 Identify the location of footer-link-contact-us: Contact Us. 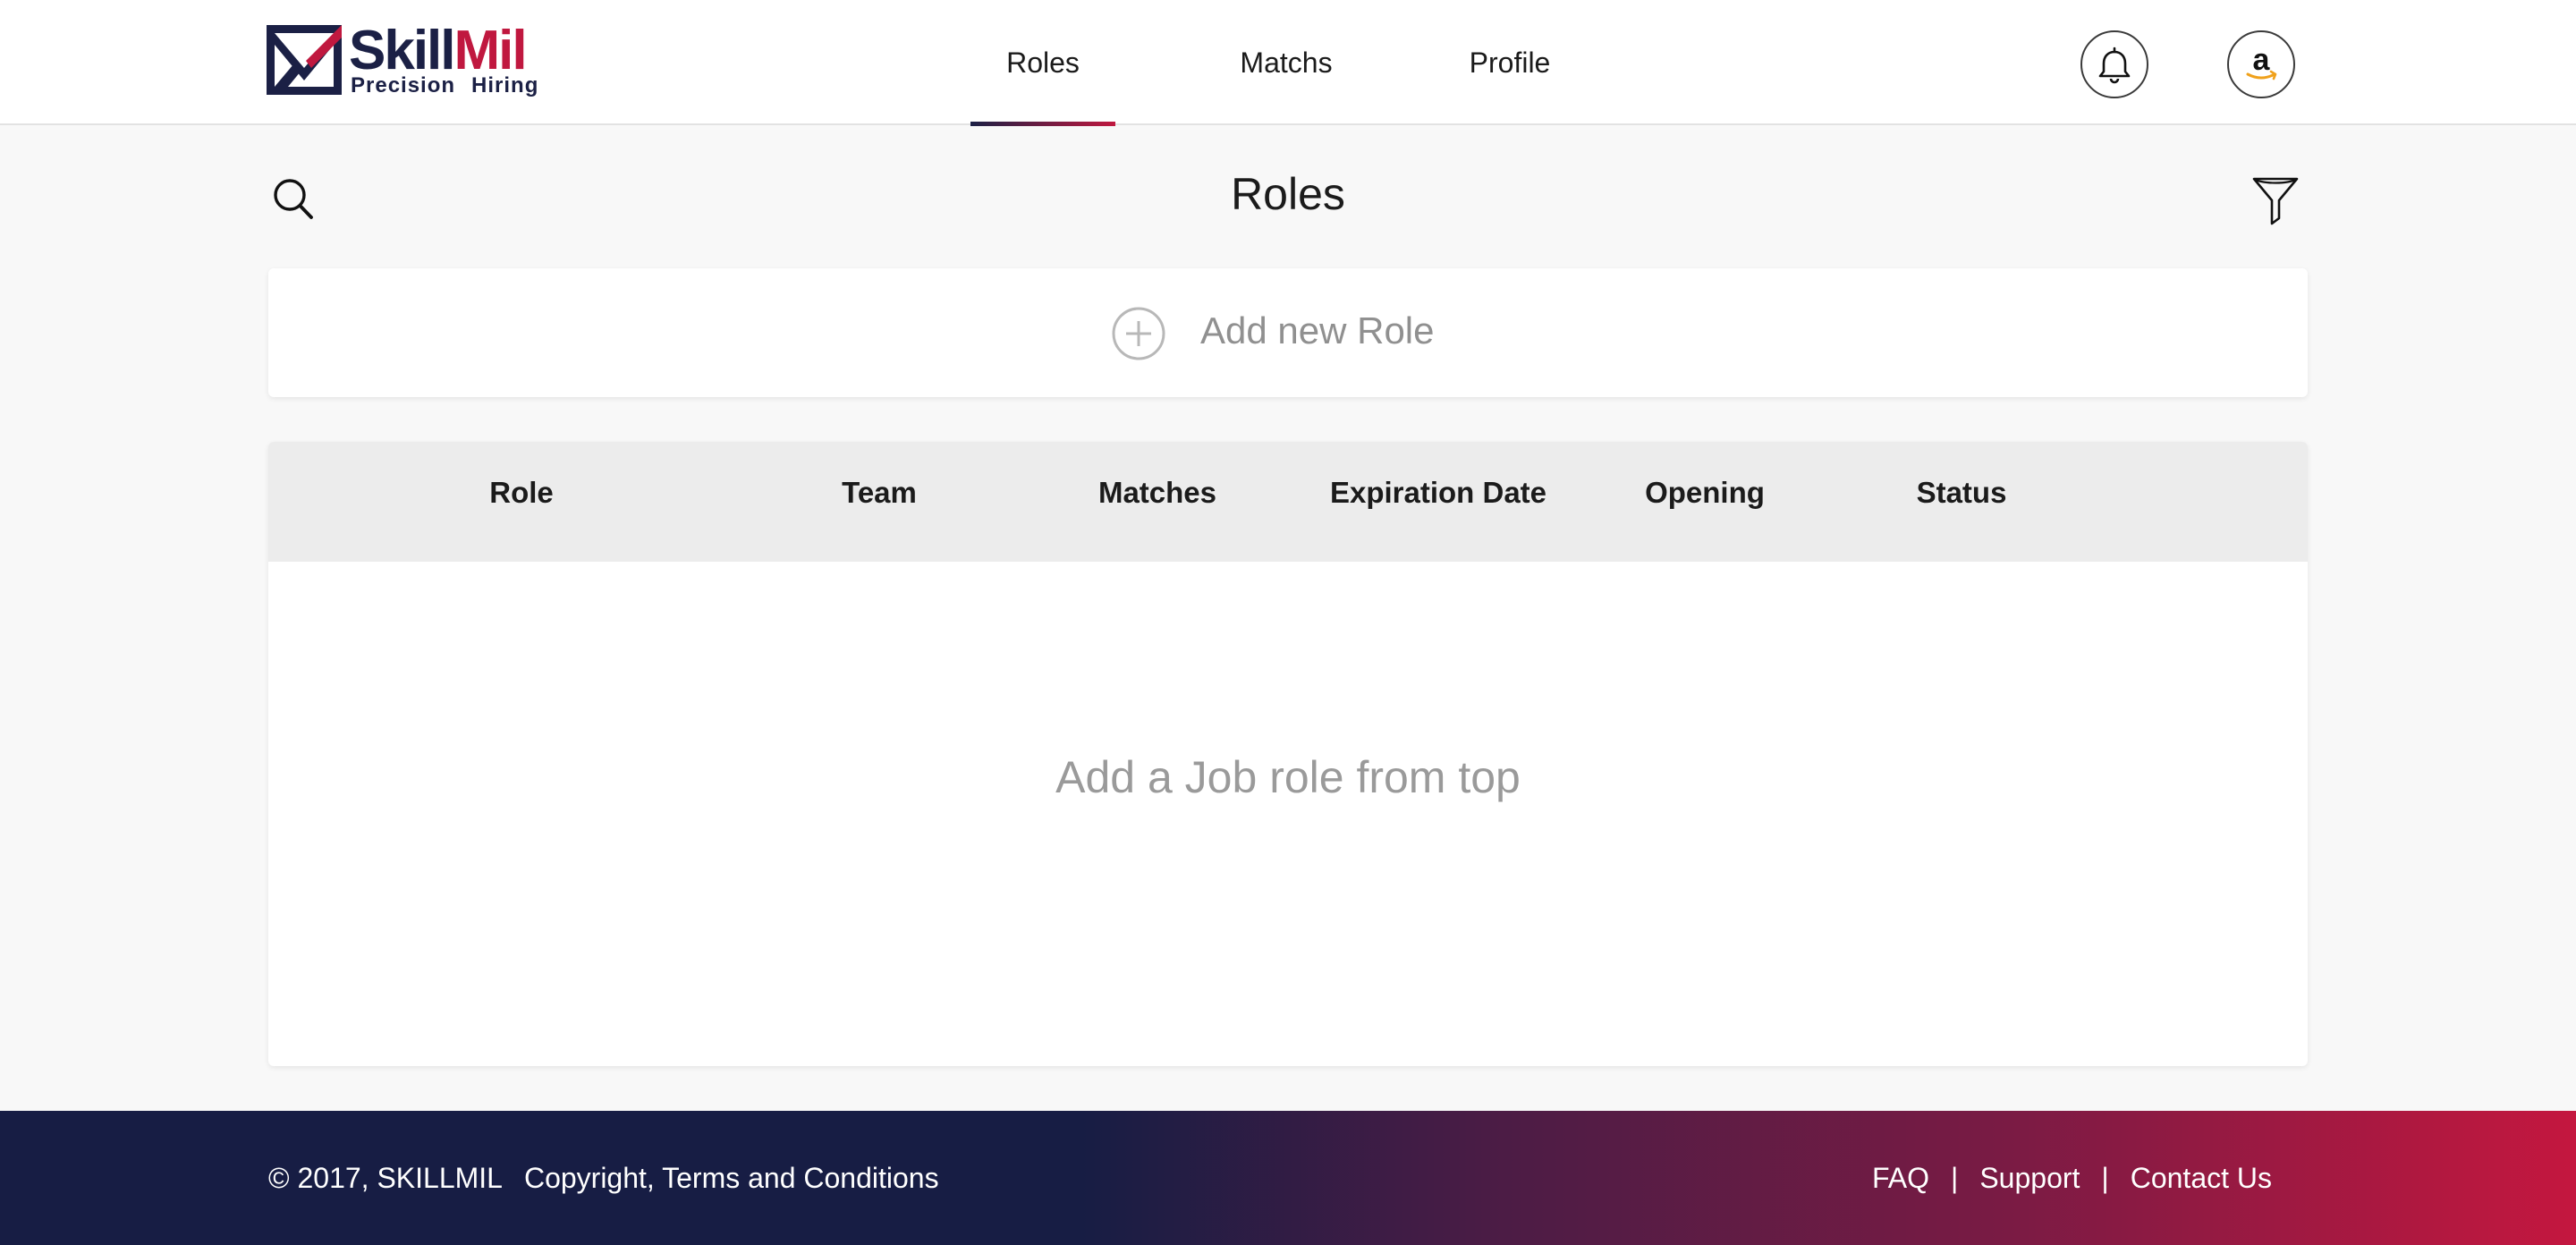
(2201, 1178).